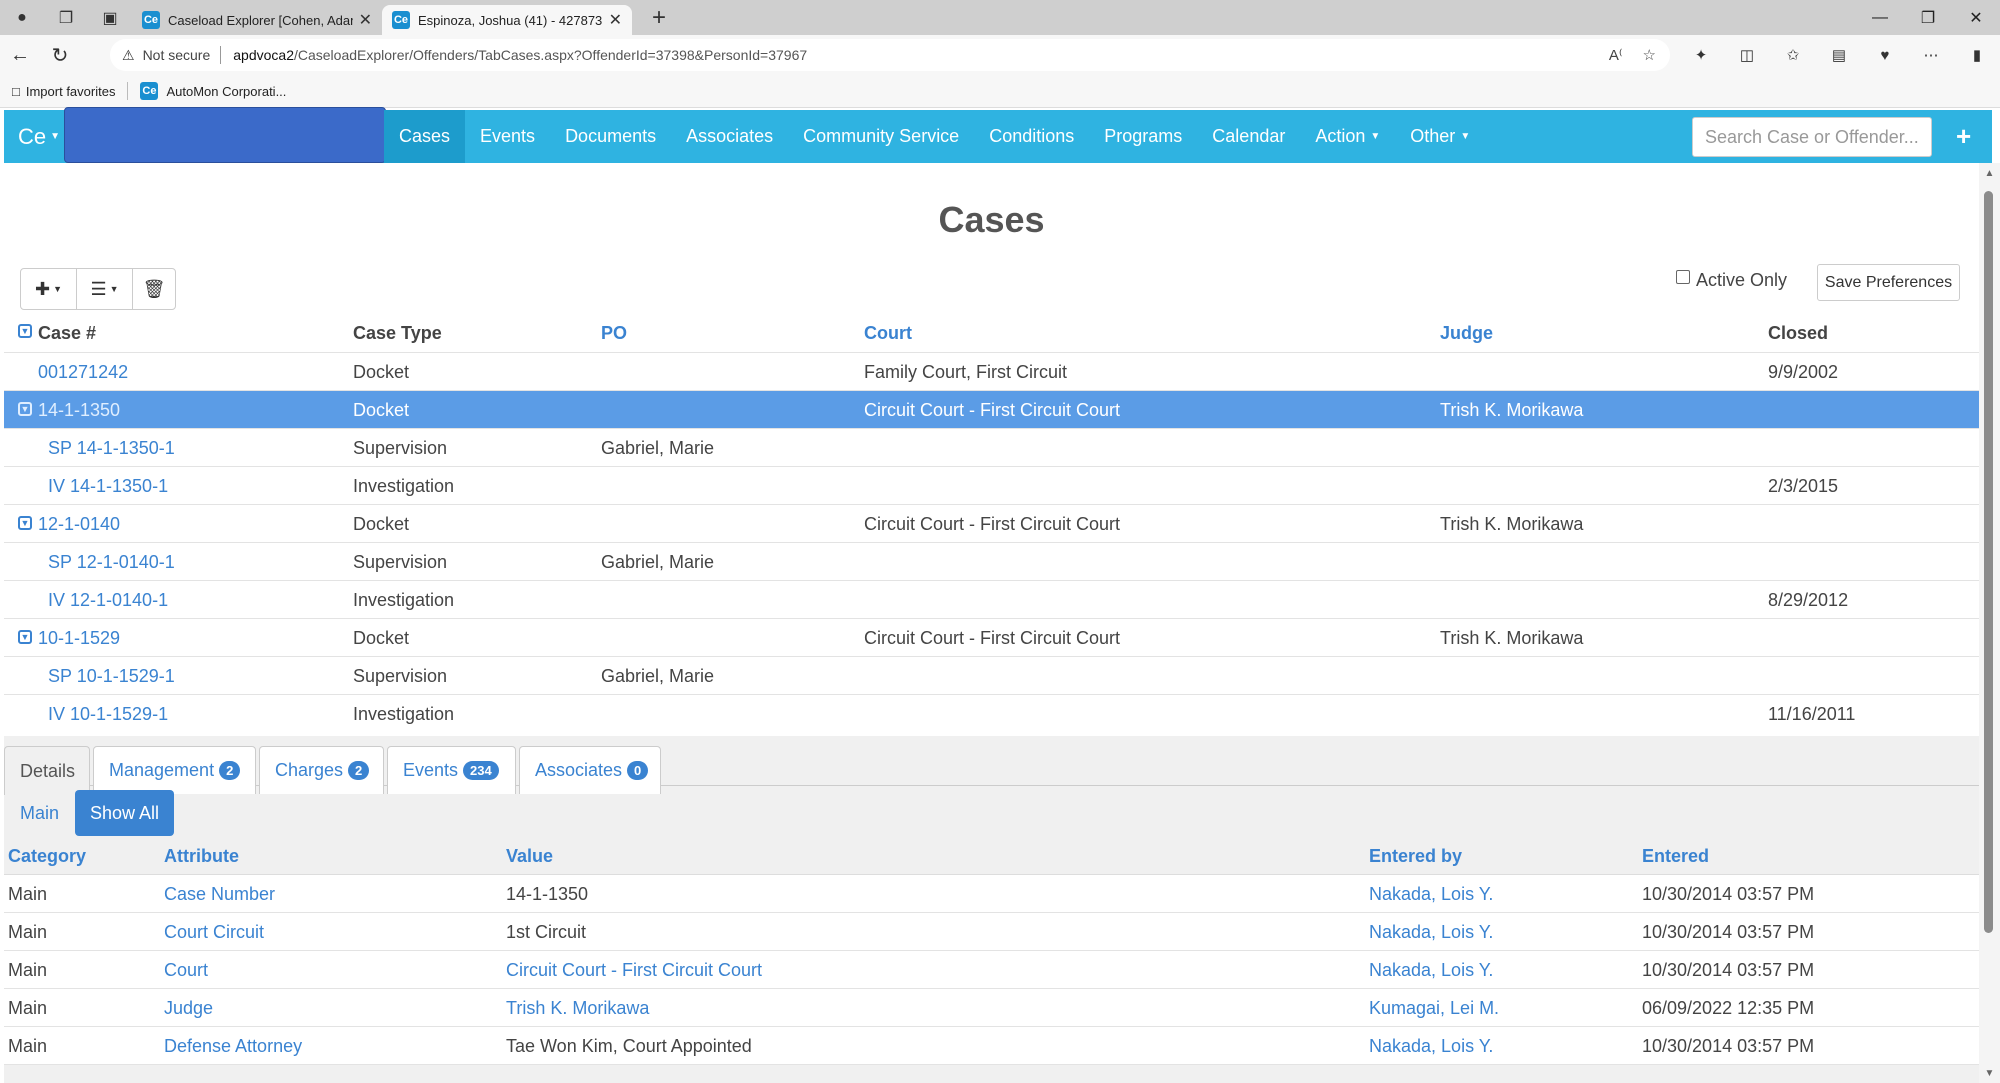 Image resolution: width=2000 pixels, height=1083 pixels. Describe the element at coordinates (1931, 55) in the screenshot. I see `more-options-icon: ⋯` at that location.